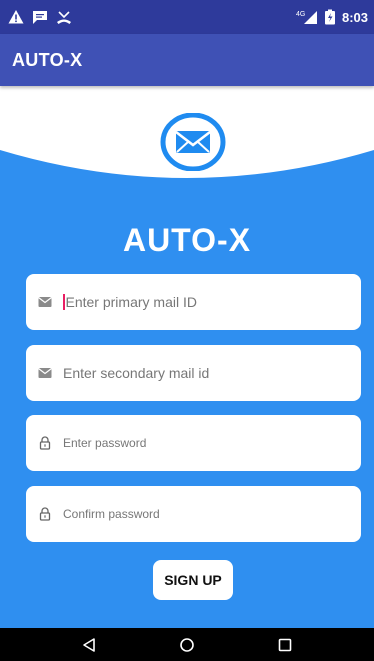 Image resolution: width=374 pixels, height=661 pixels. What do you see at coordinates (187, 60) in the screenshot?
I see `app-bar: AUTO-X` at bounding box center [187, 60].